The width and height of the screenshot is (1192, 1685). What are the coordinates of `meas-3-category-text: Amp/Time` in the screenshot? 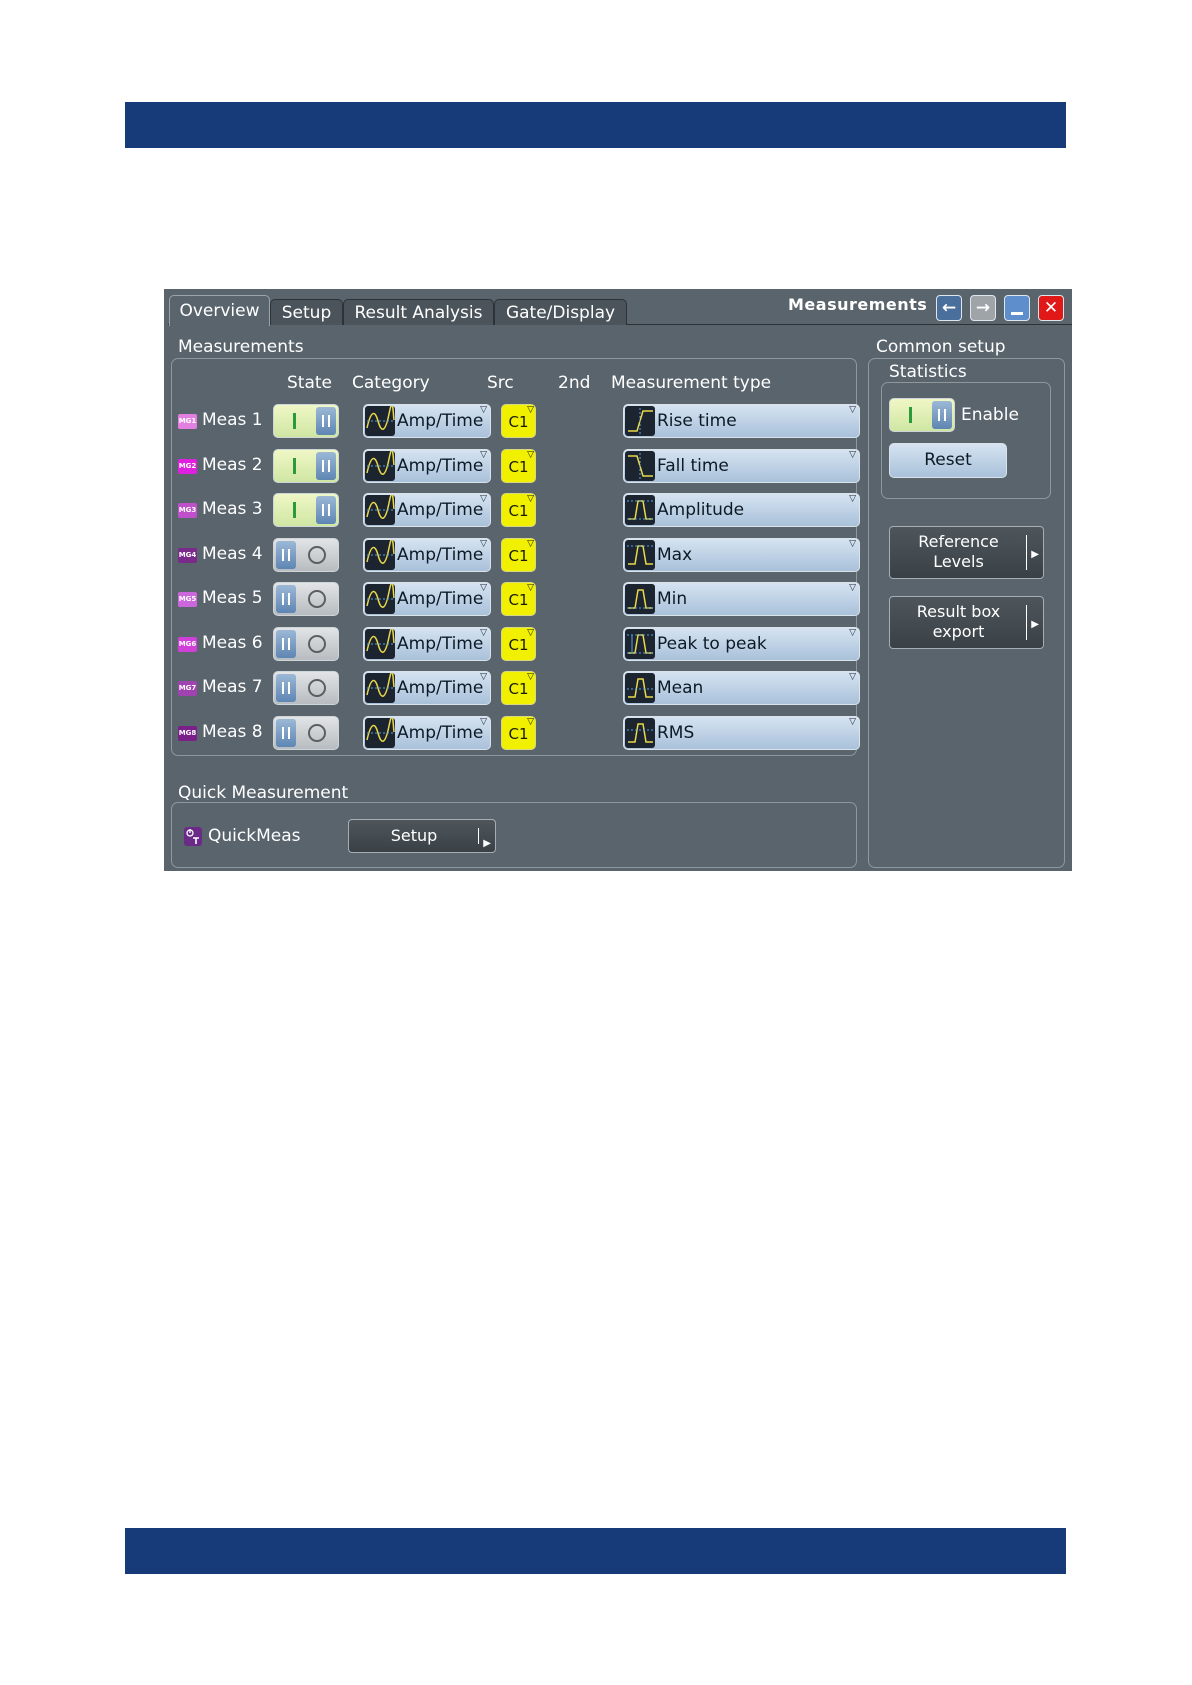 It's located at (440, 510).